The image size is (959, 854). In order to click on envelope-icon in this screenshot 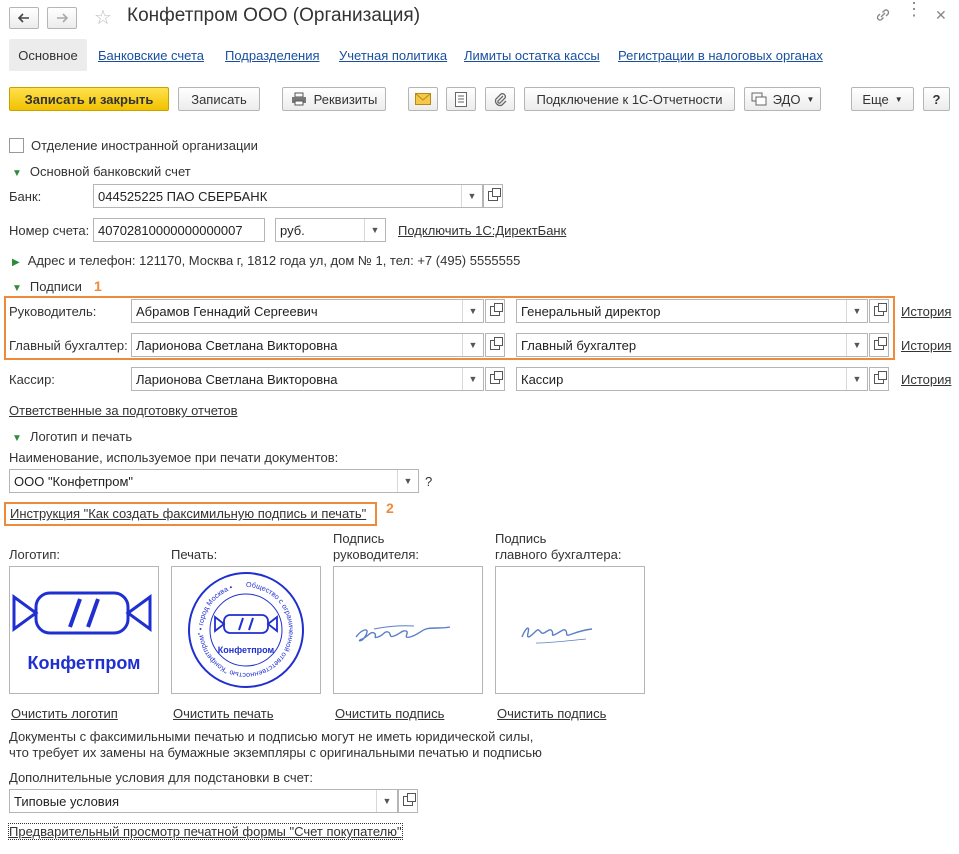, I will do `click(423, 99)`.